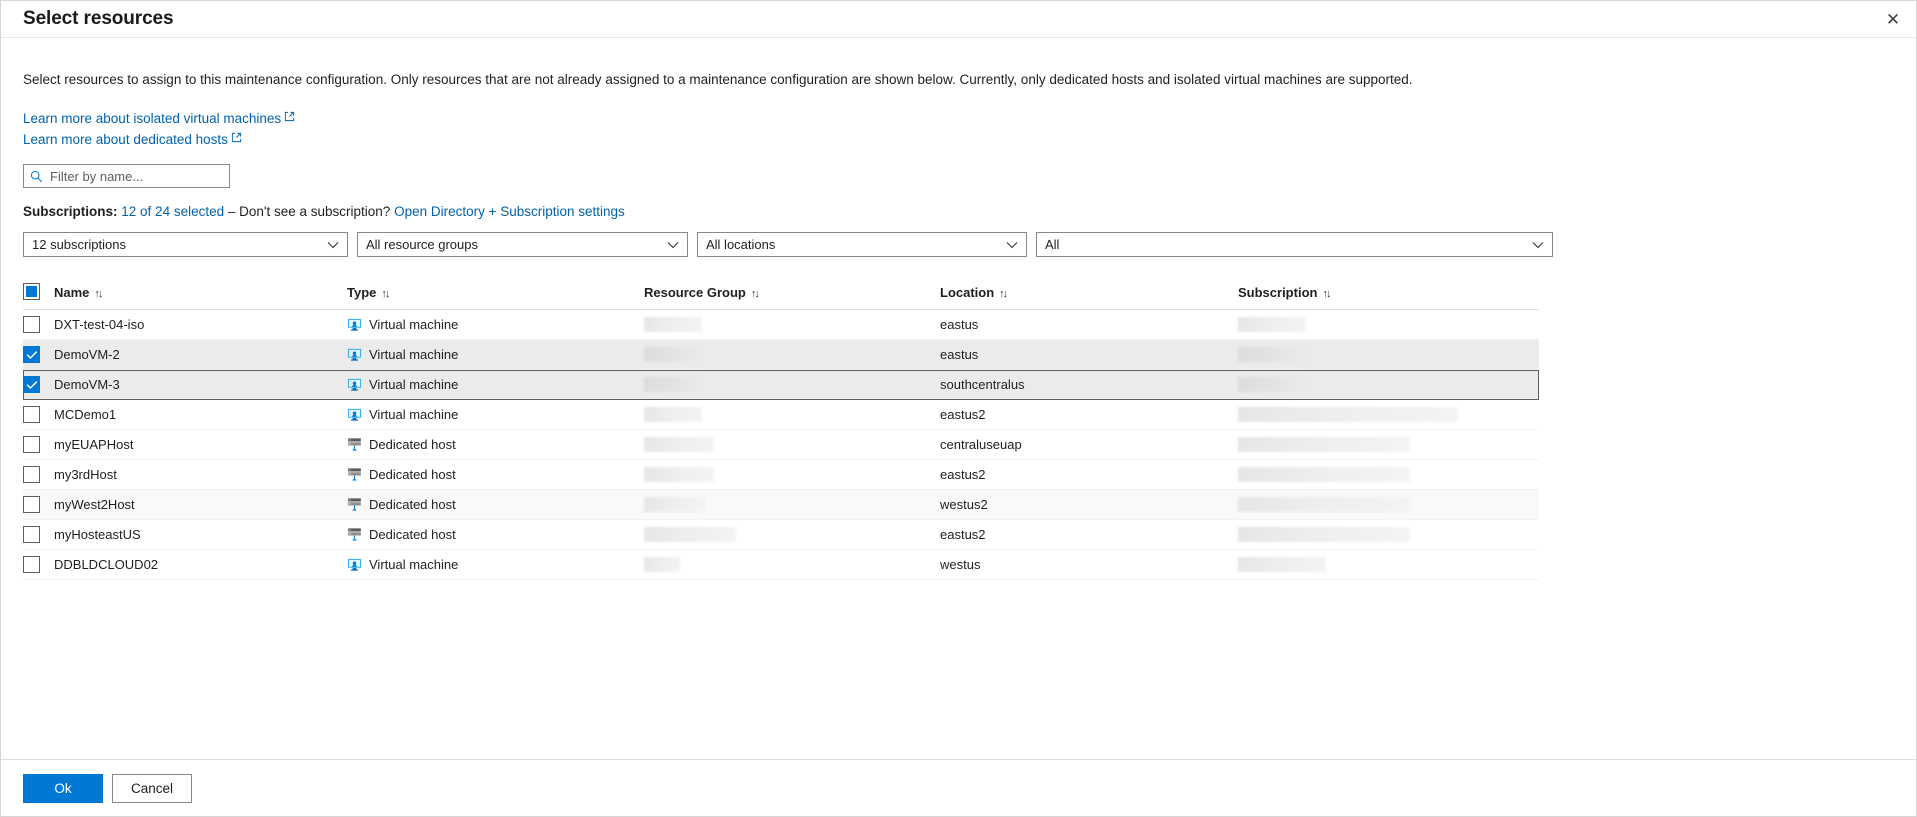 The width and height of the screenshot is (1917, 817). I want to click on cell-location: westus, so click(1089, 565).